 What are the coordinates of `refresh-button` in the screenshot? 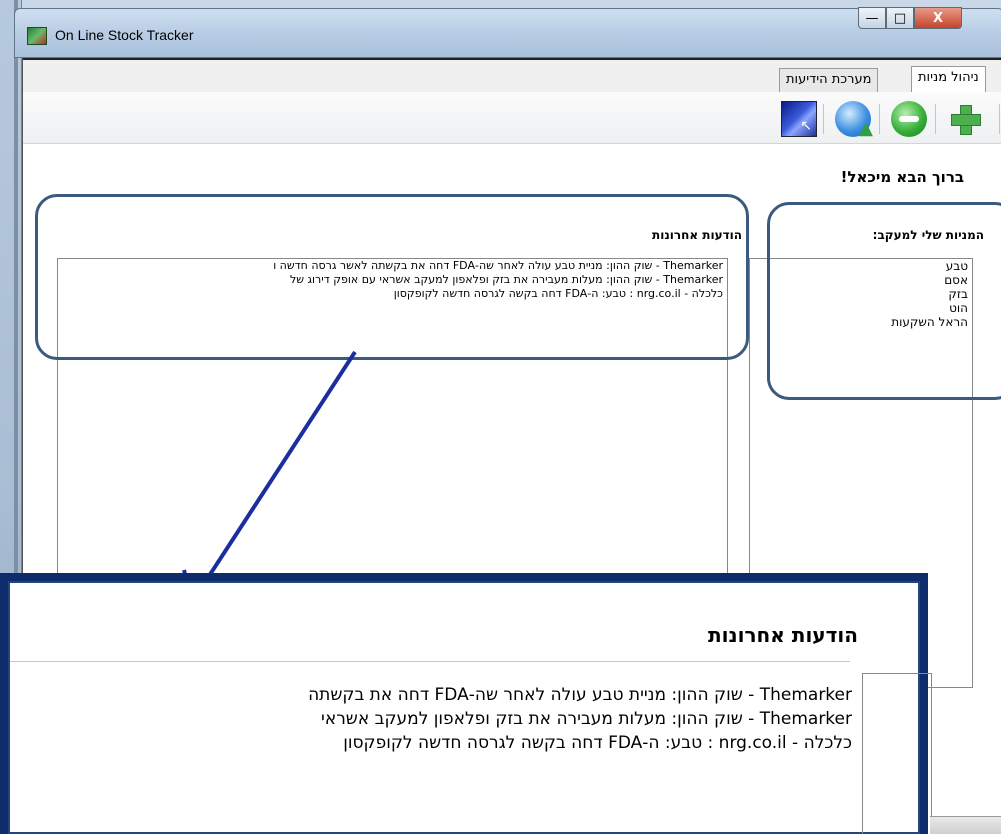 It's located at (853, 119).